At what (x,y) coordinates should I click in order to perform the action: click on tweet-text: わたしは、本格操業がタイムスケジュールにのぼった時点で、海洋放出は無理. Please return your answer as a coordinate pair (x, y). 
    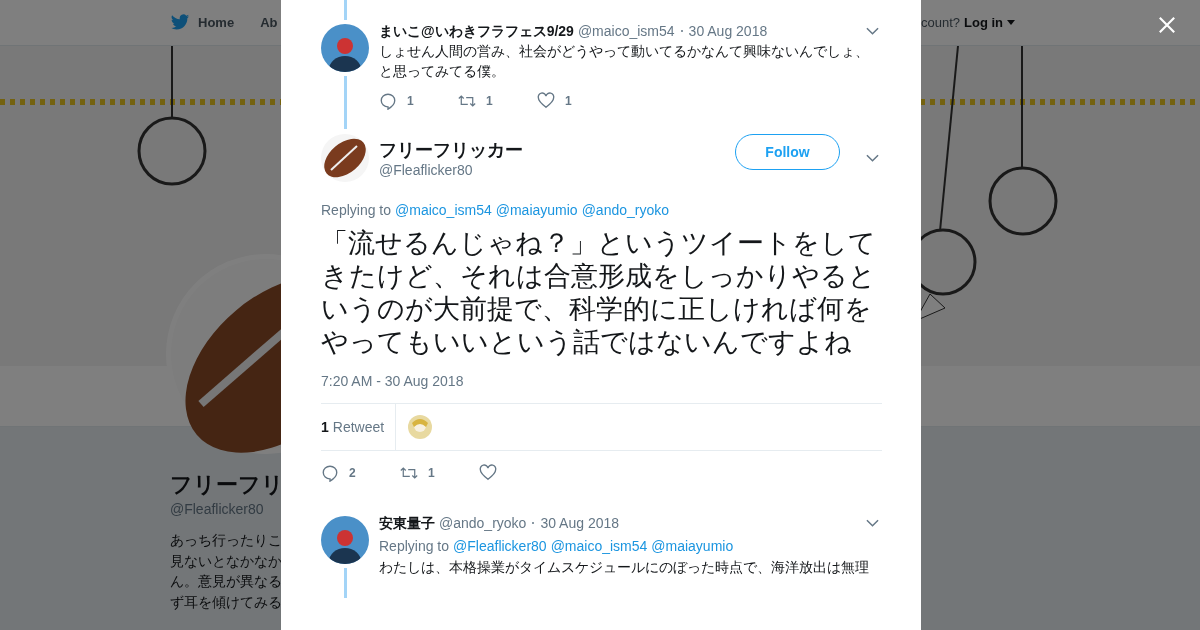
    Looking at the image, I should click on (624, 567).